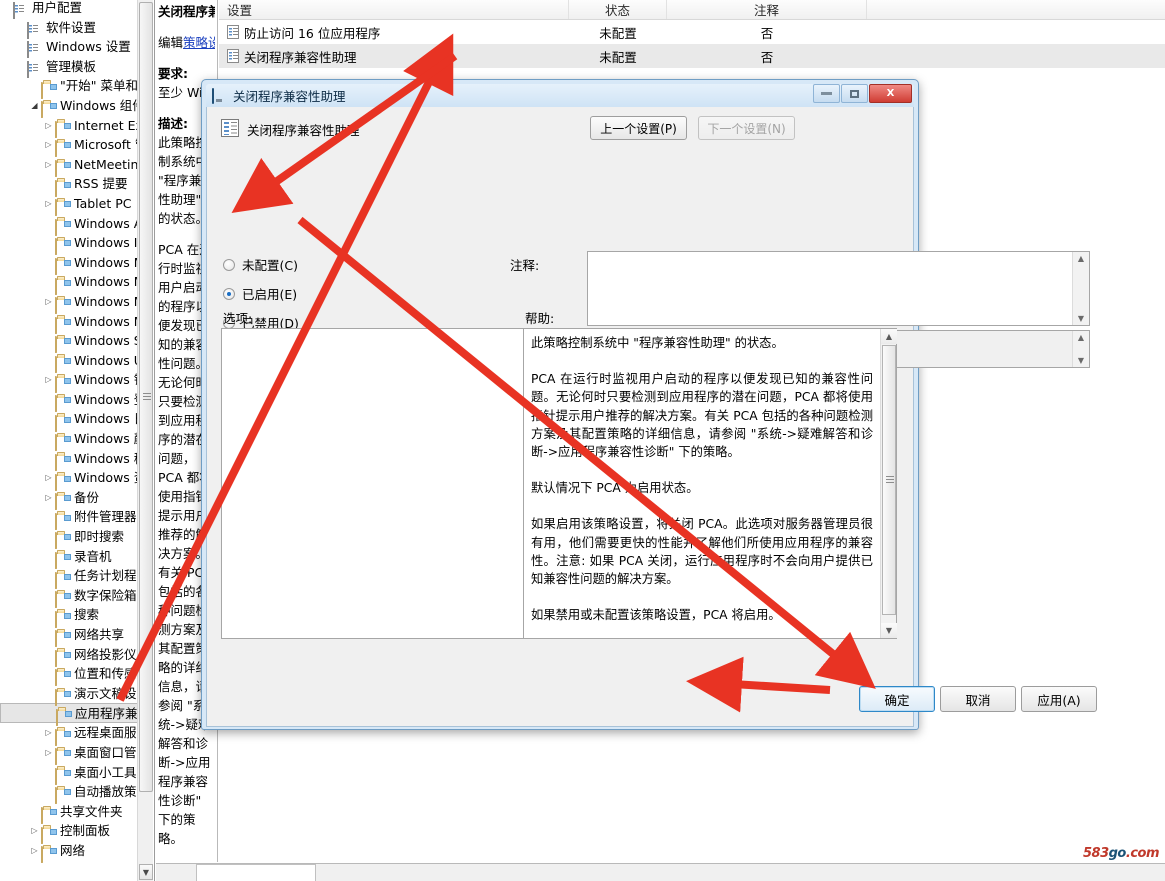 The height and width of the screenshot is (881, 1165). Describe the element at coordinates (373, 483) in the screenshot. I see `options-panel` at that location.